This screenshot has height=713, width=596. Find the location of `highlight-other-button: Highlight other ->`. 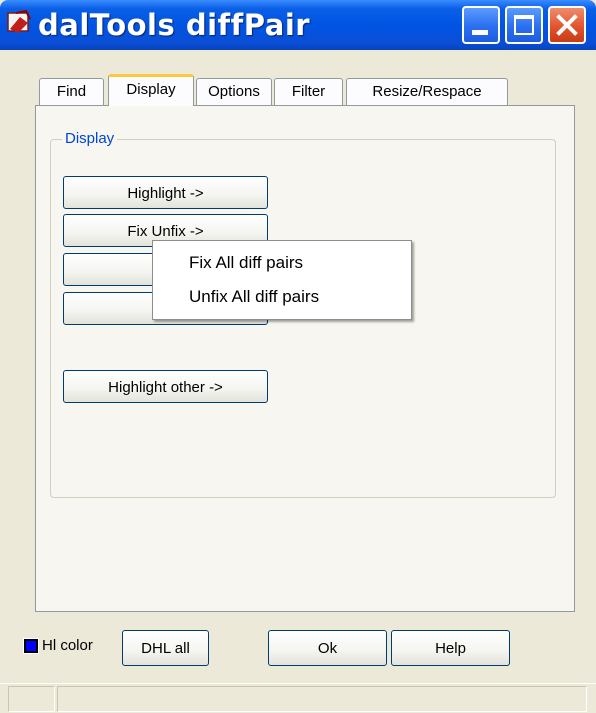

highlight-other-button: Highlight other -> is located at coordinates (165, 386).